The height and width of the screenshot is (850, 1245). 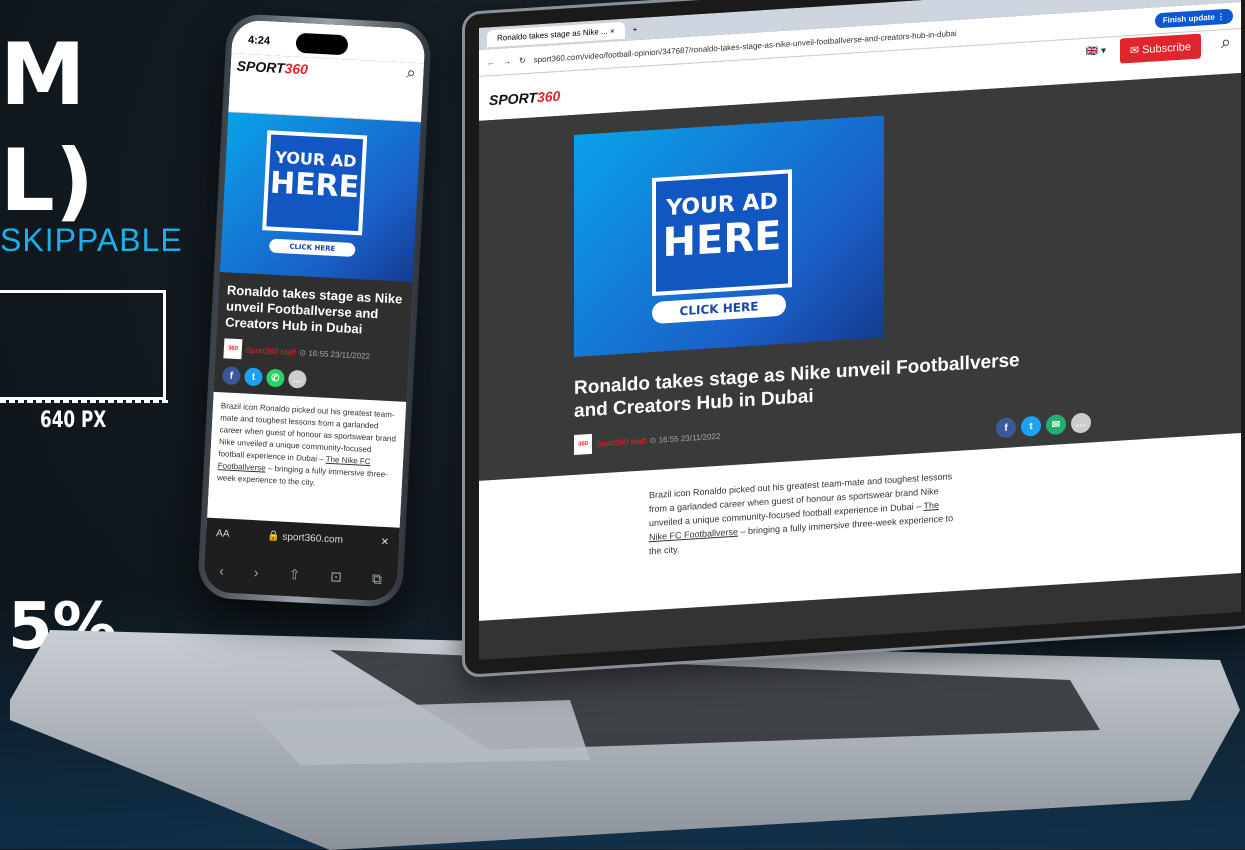 What do you see at coordinates (635, 28) in the screenshot?
I see `new-tab-button: +` at bounding box center [635, 28].